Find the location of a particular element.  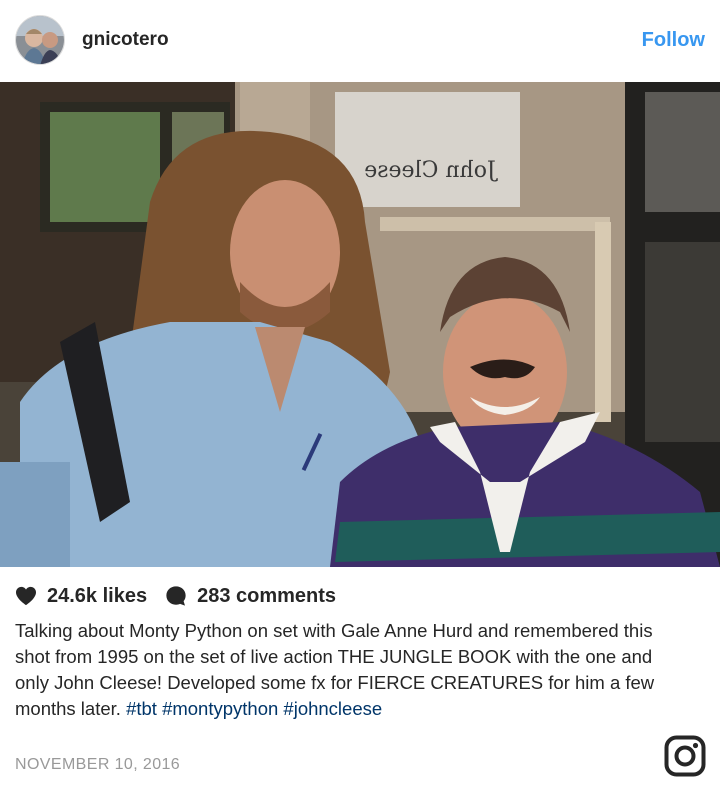

comments-stat: 283 comments is located at coordinates (250, 596).